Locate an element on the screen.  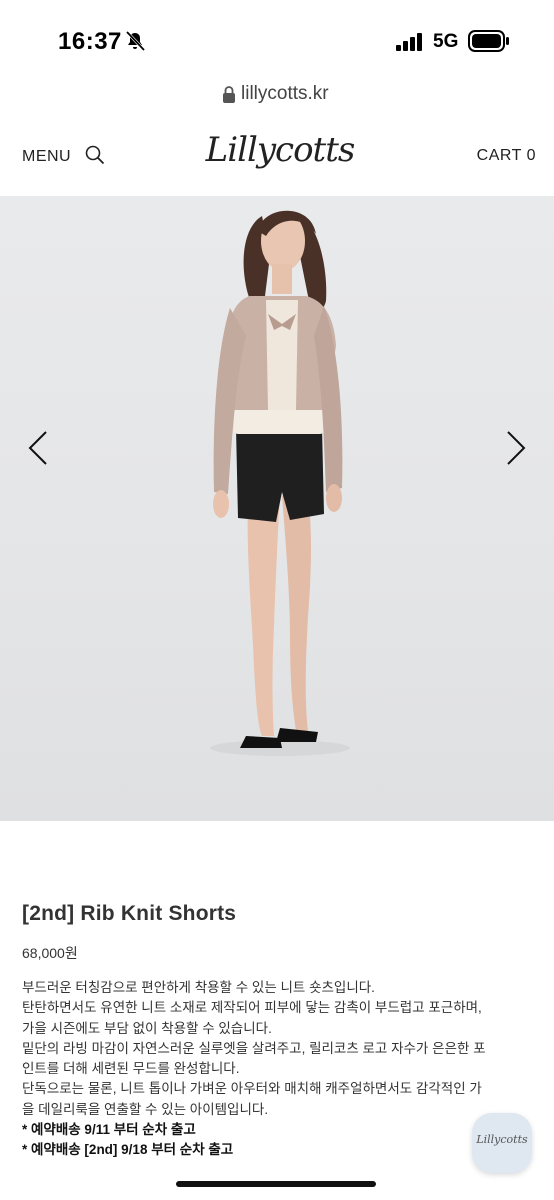
description-line: 을 데일리룩을 연출할 수 있는 아이템입니다. is located at coordinates (145, 1109).